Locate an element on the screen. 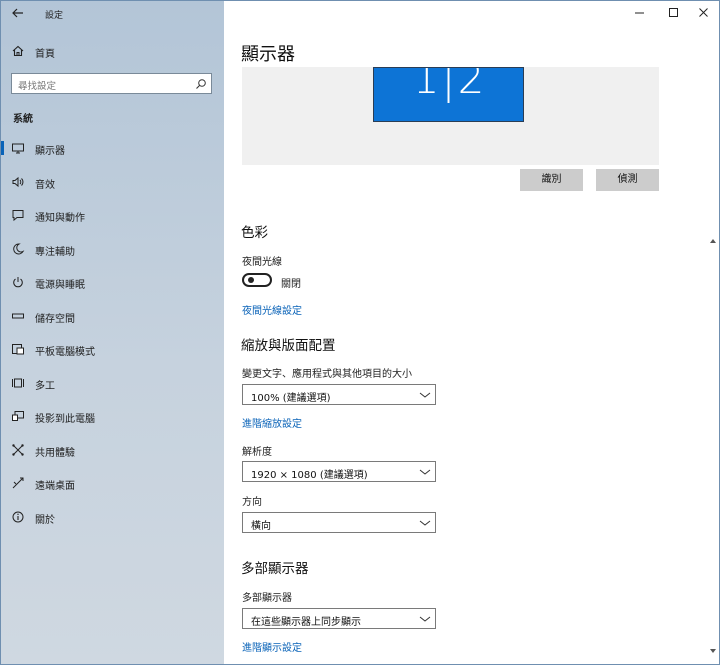  orientation-value: 橫向 is located at coordinates (261, 526).